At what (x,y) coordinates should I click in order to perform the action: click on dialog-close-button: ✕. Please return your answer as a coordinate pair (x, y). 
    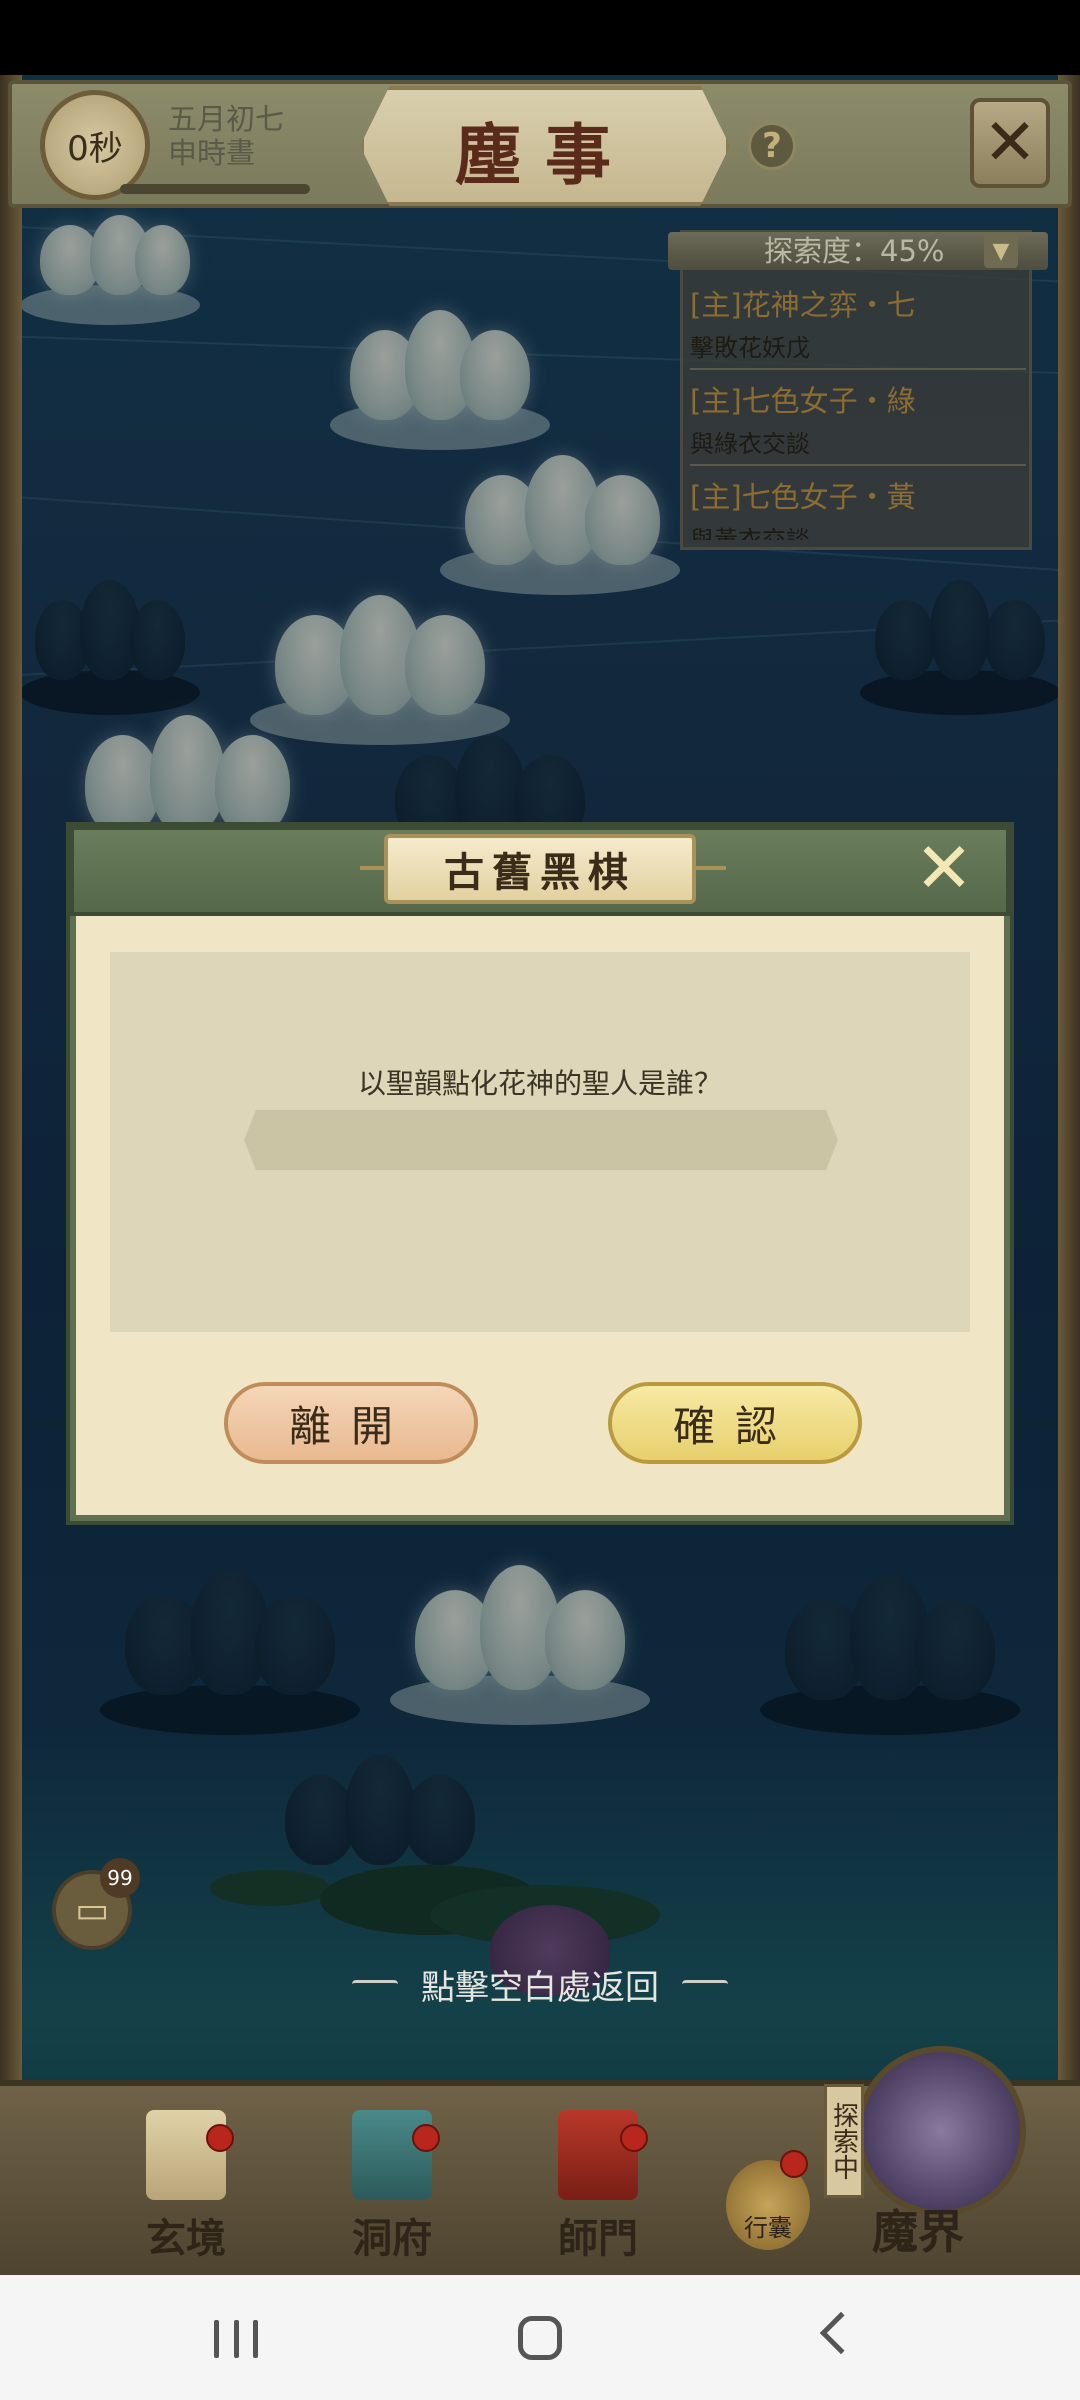
    Looking at the image, I should click on (944, 868).